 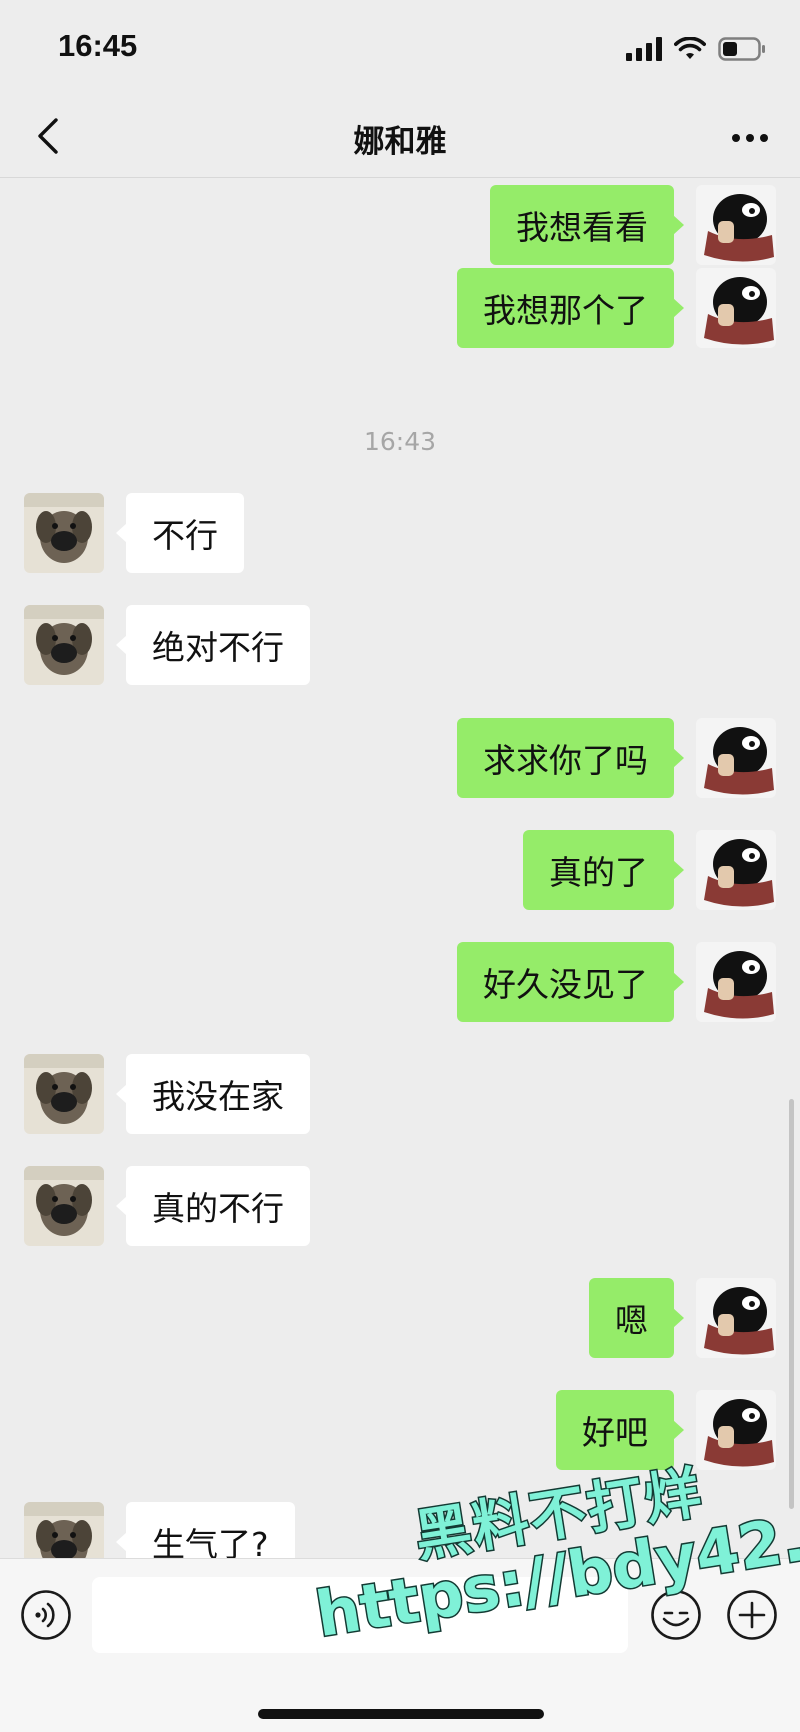 I want to click on nav-bar: 娜和雅, so click(x=400, y=137).